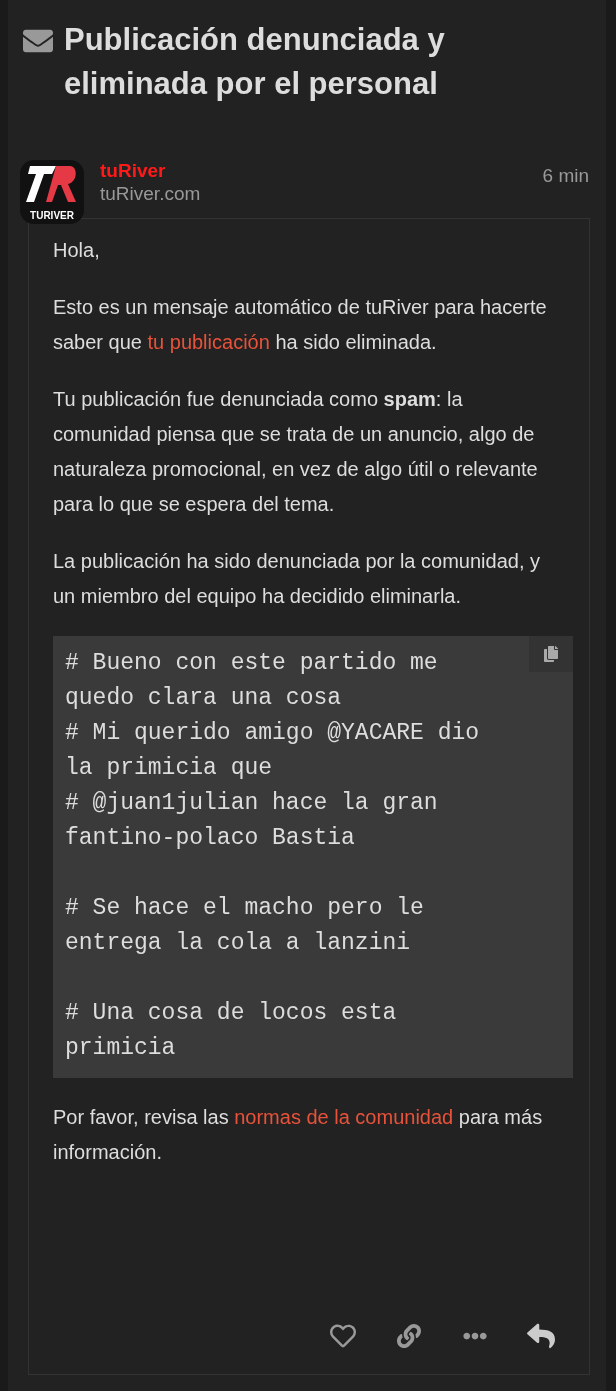 The image size is (616, 1391). What do you see at coordinates (541, 1336) in the screenshot?
I see `reply-icon` at bounding box center [541, 1336].